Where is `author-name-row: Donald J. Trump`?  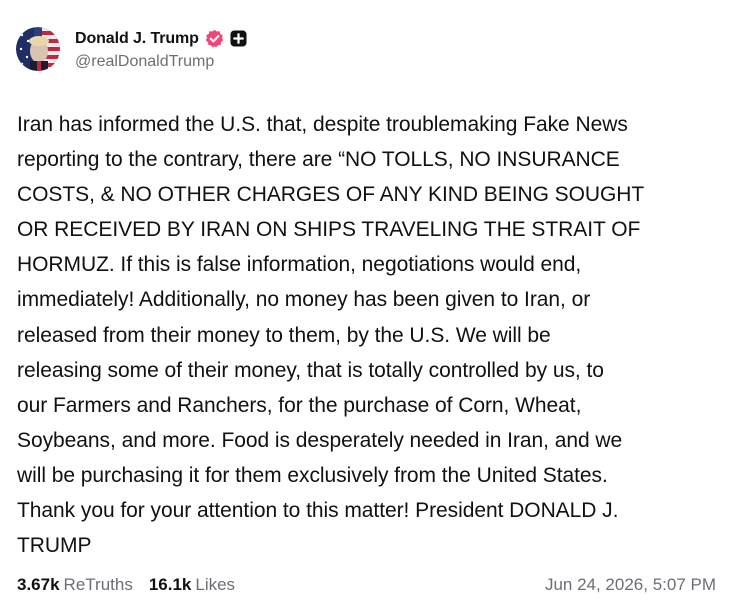 author-name-row: Donald J. Trump is located at coordinates (161, 39).